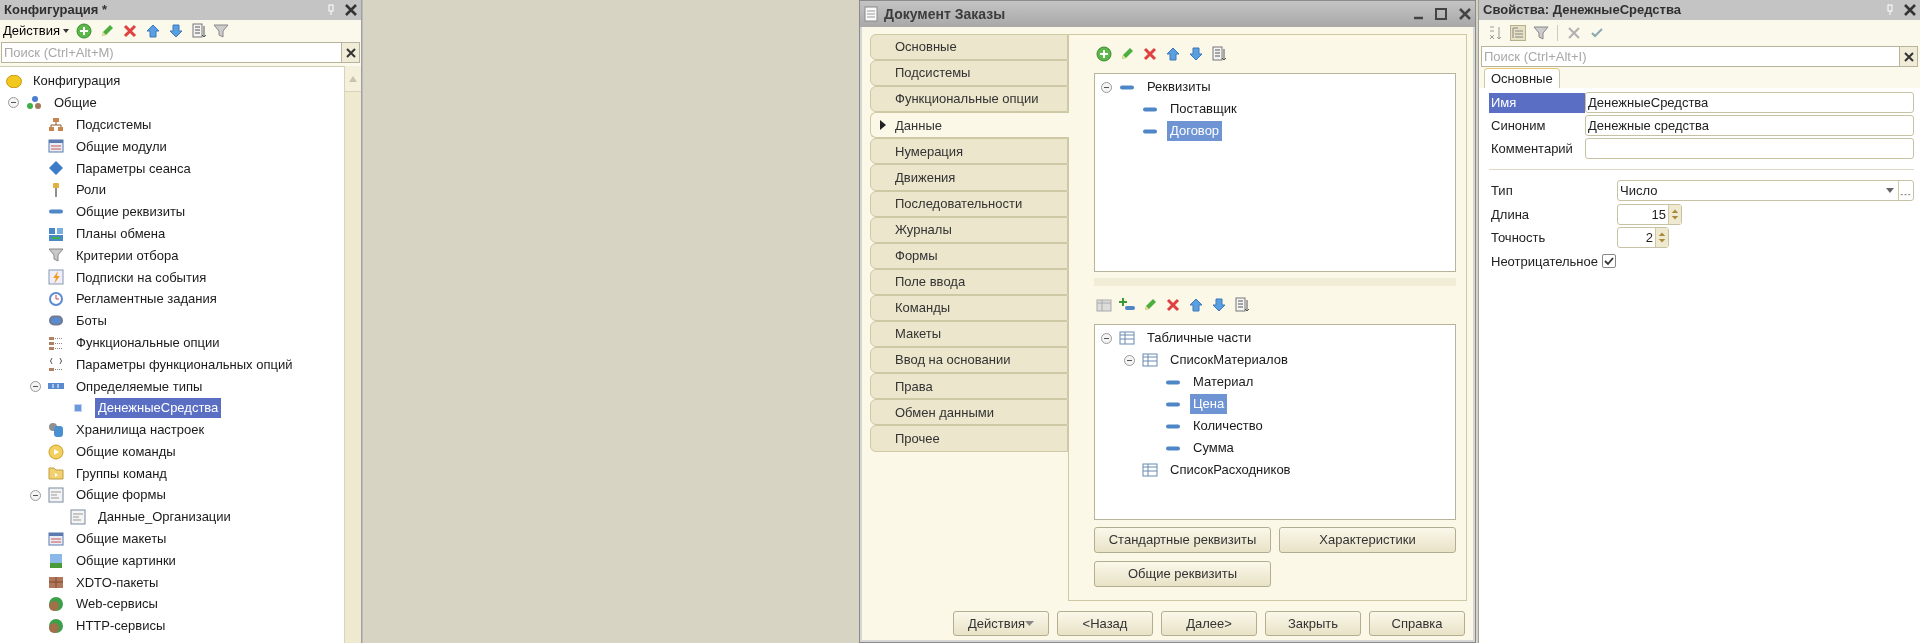 Image resolution: width=1920 pixels, height=643 pixels. What do you see at coordinates (36, 31) in the screenshot?
I see `actions-menu: Действия` at bounding box center [36, 31].